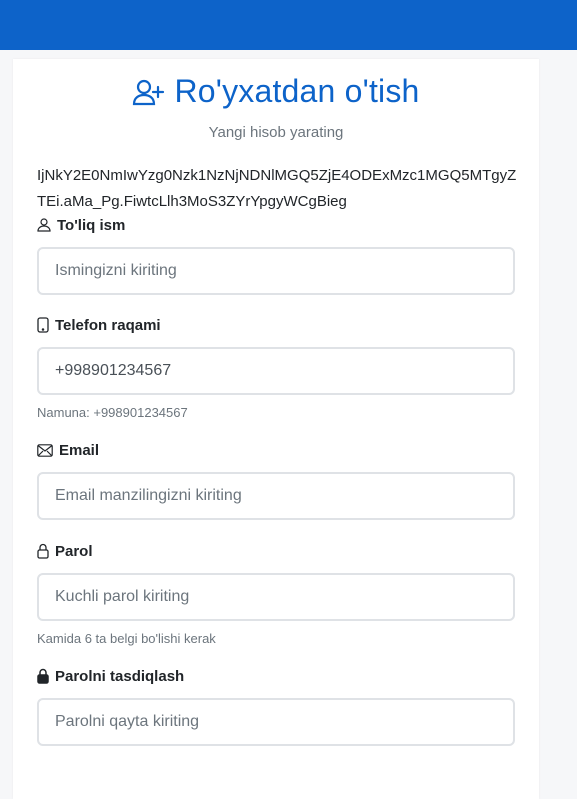 The image size is (577, 799). I want to click on phone-icon, so click(43, 325).